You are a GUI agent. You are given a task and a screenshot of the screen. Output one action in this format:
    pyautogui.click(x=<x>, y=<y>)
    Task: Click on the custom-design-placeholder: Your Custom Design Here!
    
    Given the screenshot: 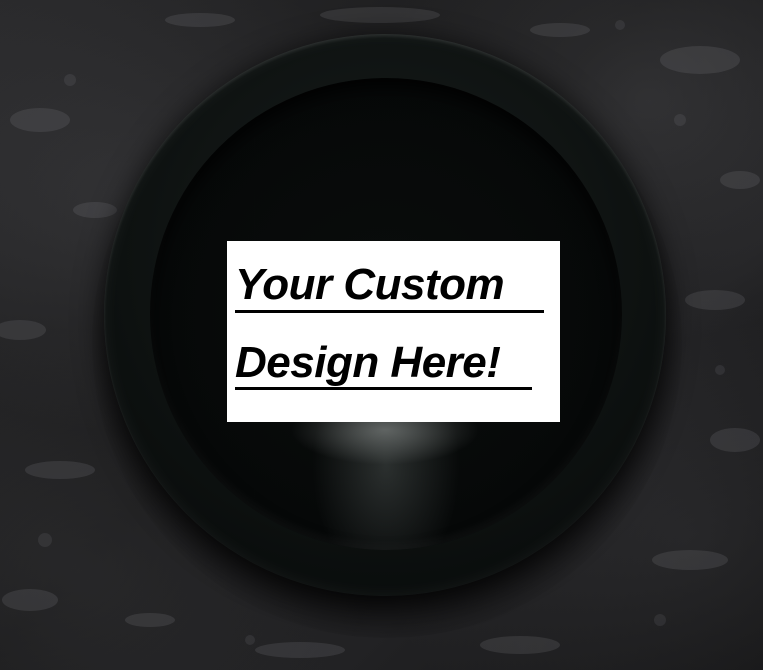 What is the action you would take?
    pyautogui.click(x=393, y=331)
    